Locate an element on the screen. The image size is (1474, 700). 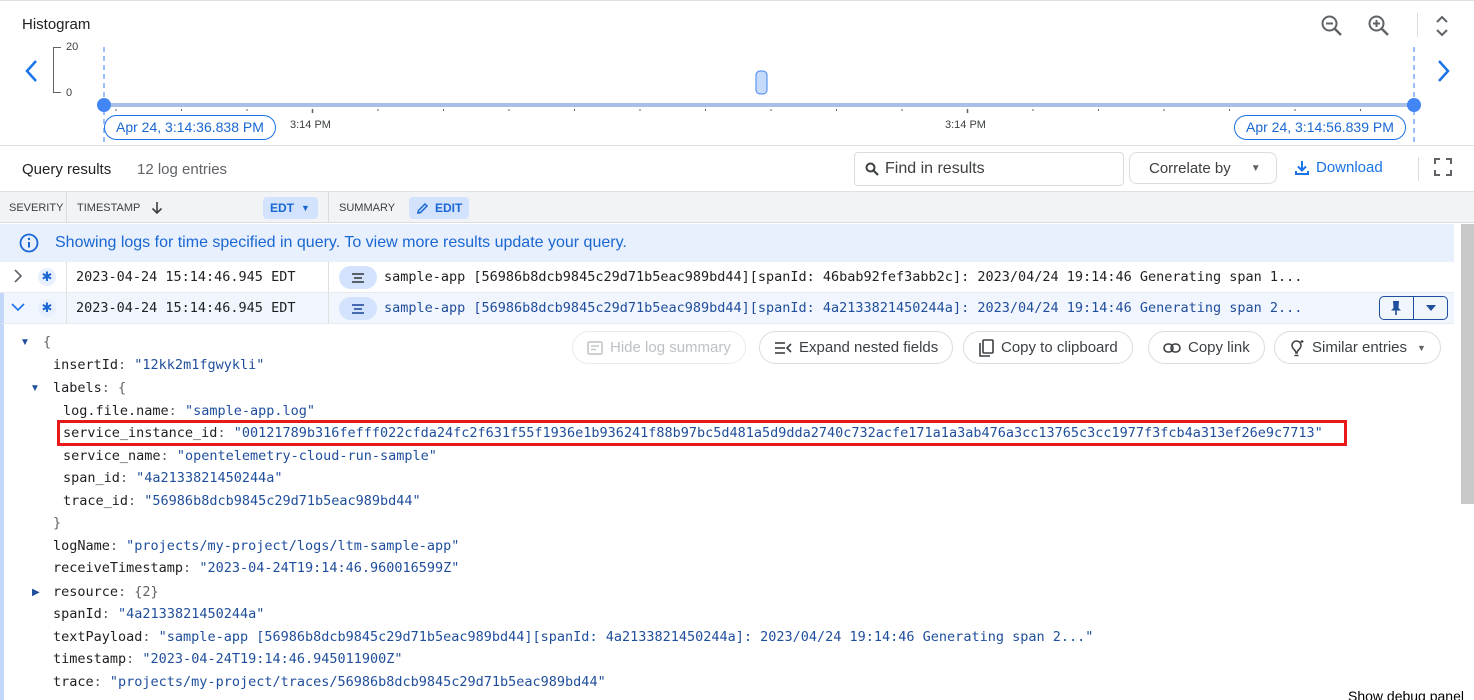
arrow-down-icon is located at coordinates (157, 207).